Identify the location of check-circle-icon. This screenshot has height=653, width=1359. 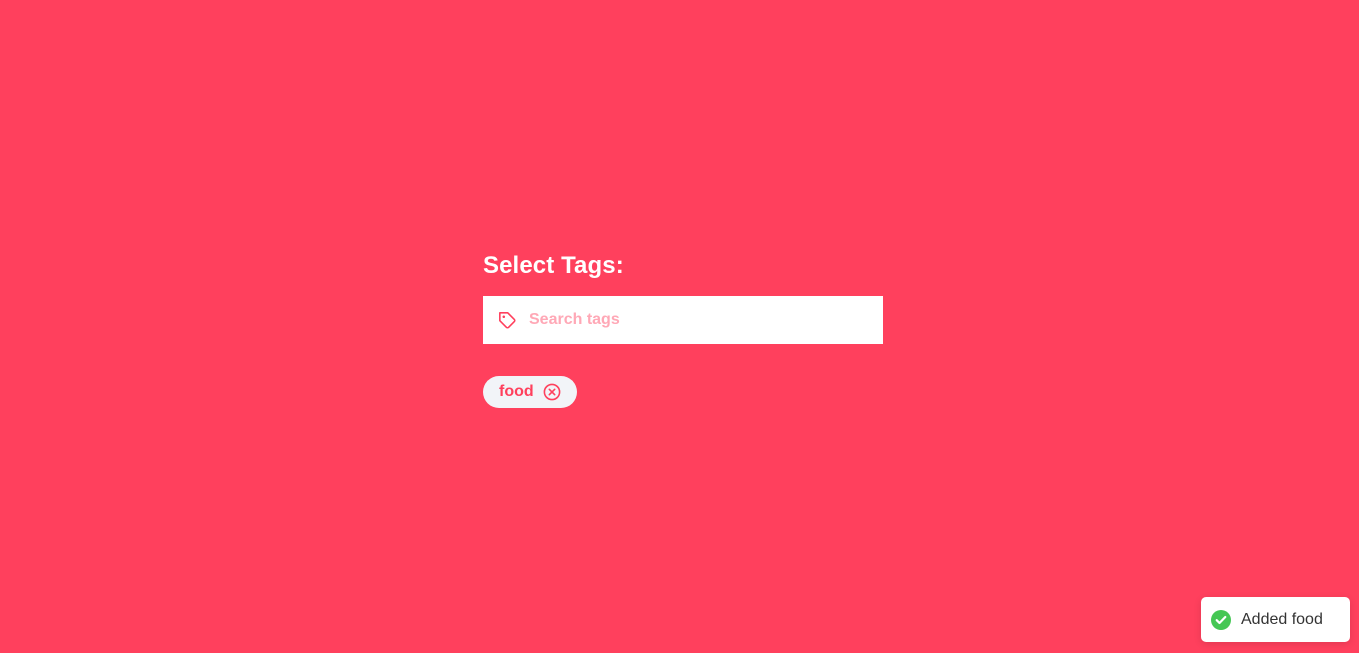
(1221, 619).